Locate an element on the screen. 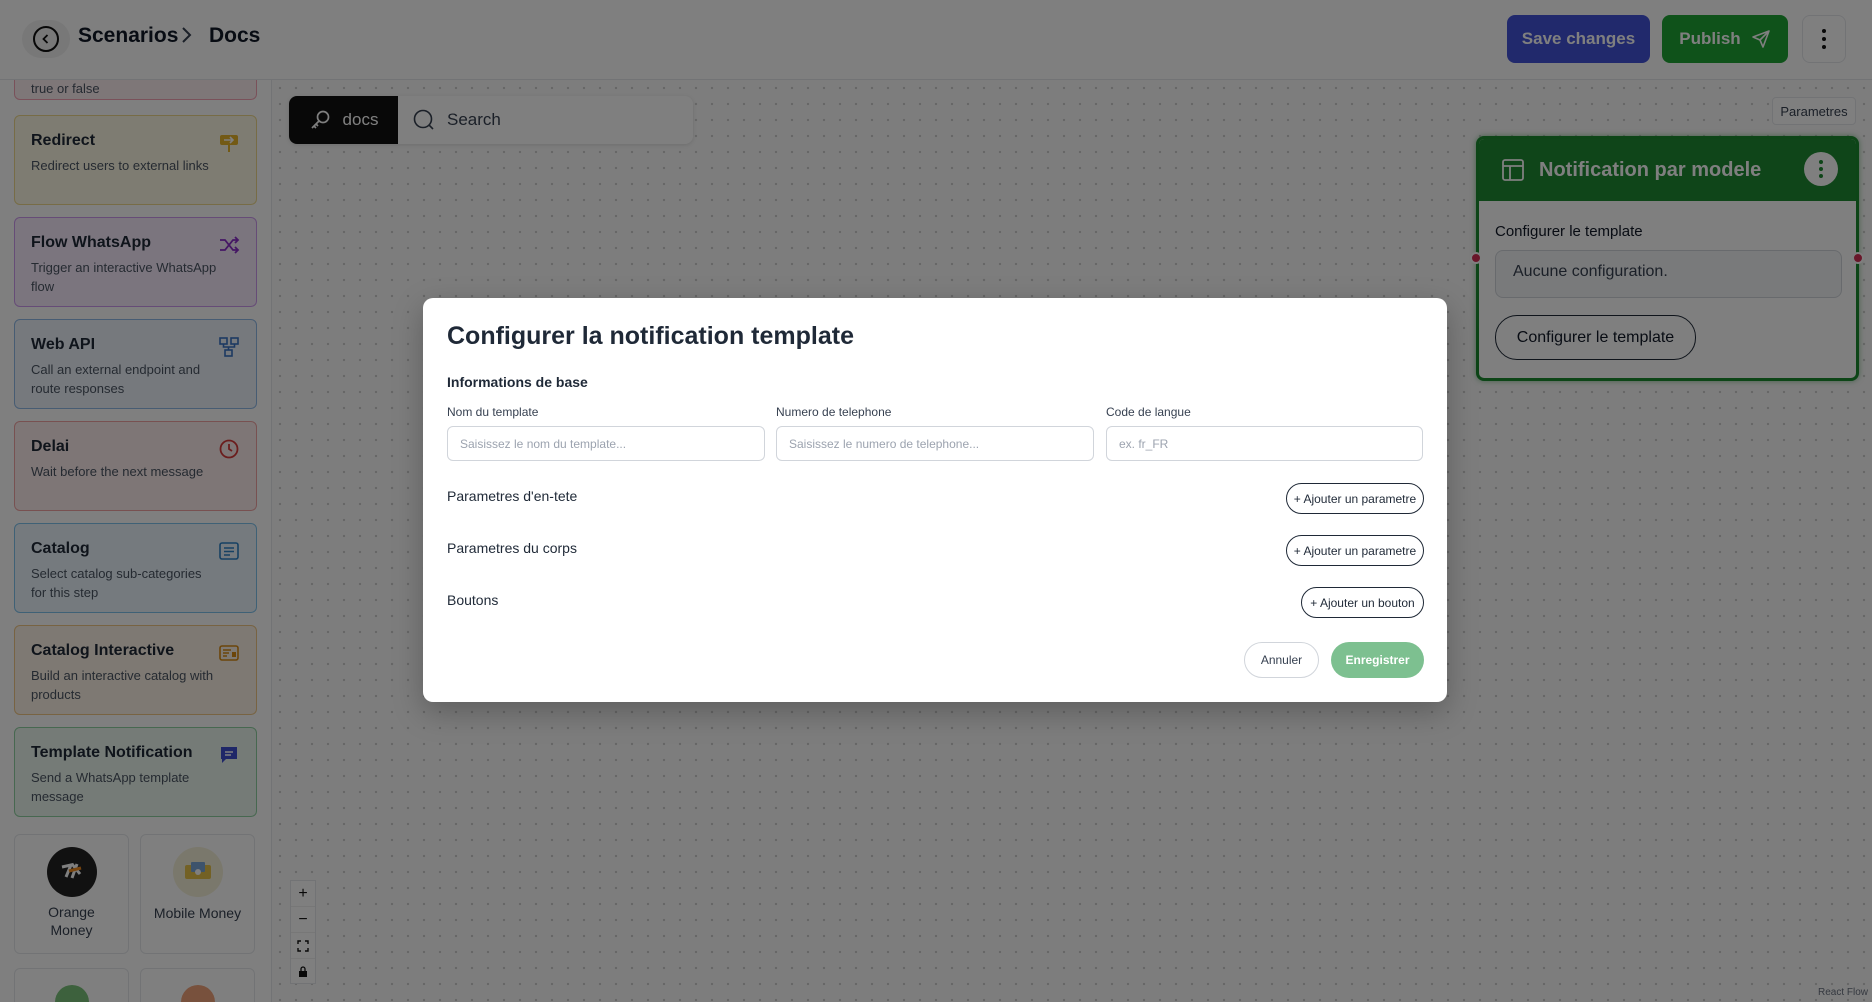  body-params-label: Parametres du corps is located at coordinates (512, 548).